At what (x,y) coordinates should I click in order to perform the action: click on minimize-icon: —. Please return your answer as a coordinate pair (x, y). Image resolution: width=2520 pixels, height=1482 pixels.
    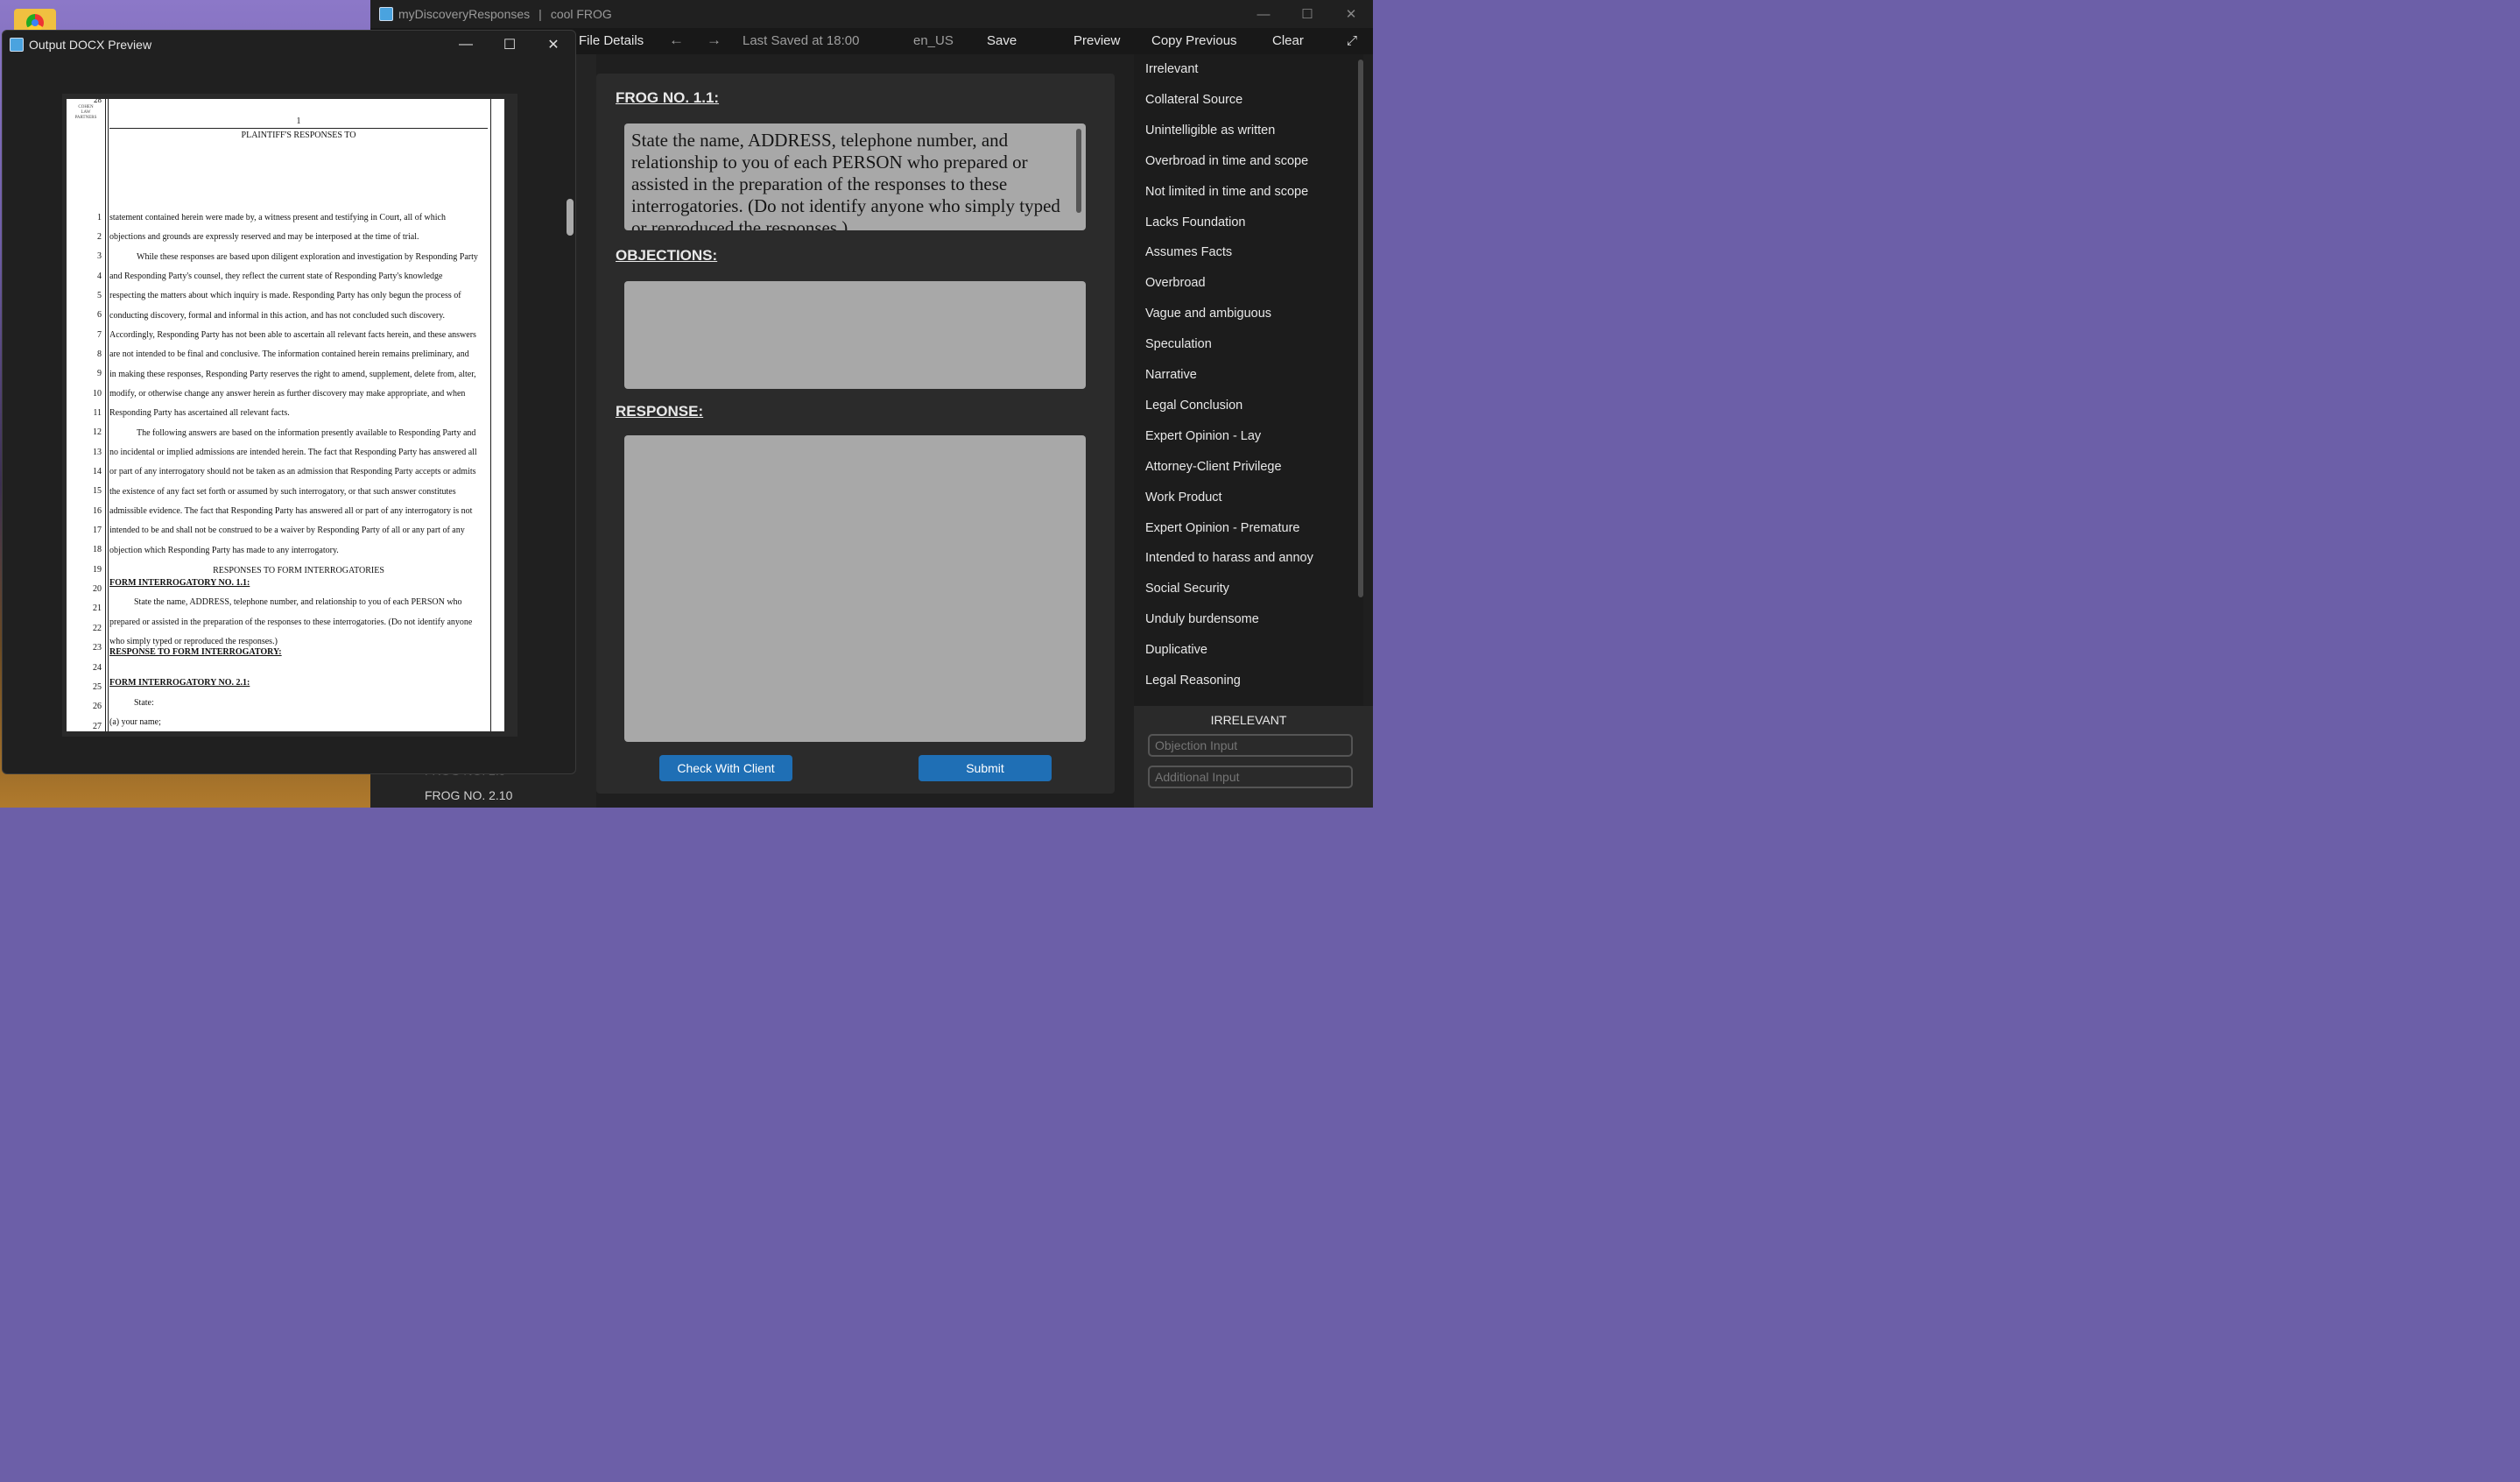
    Looking at the image, I should click on (1263, 14).